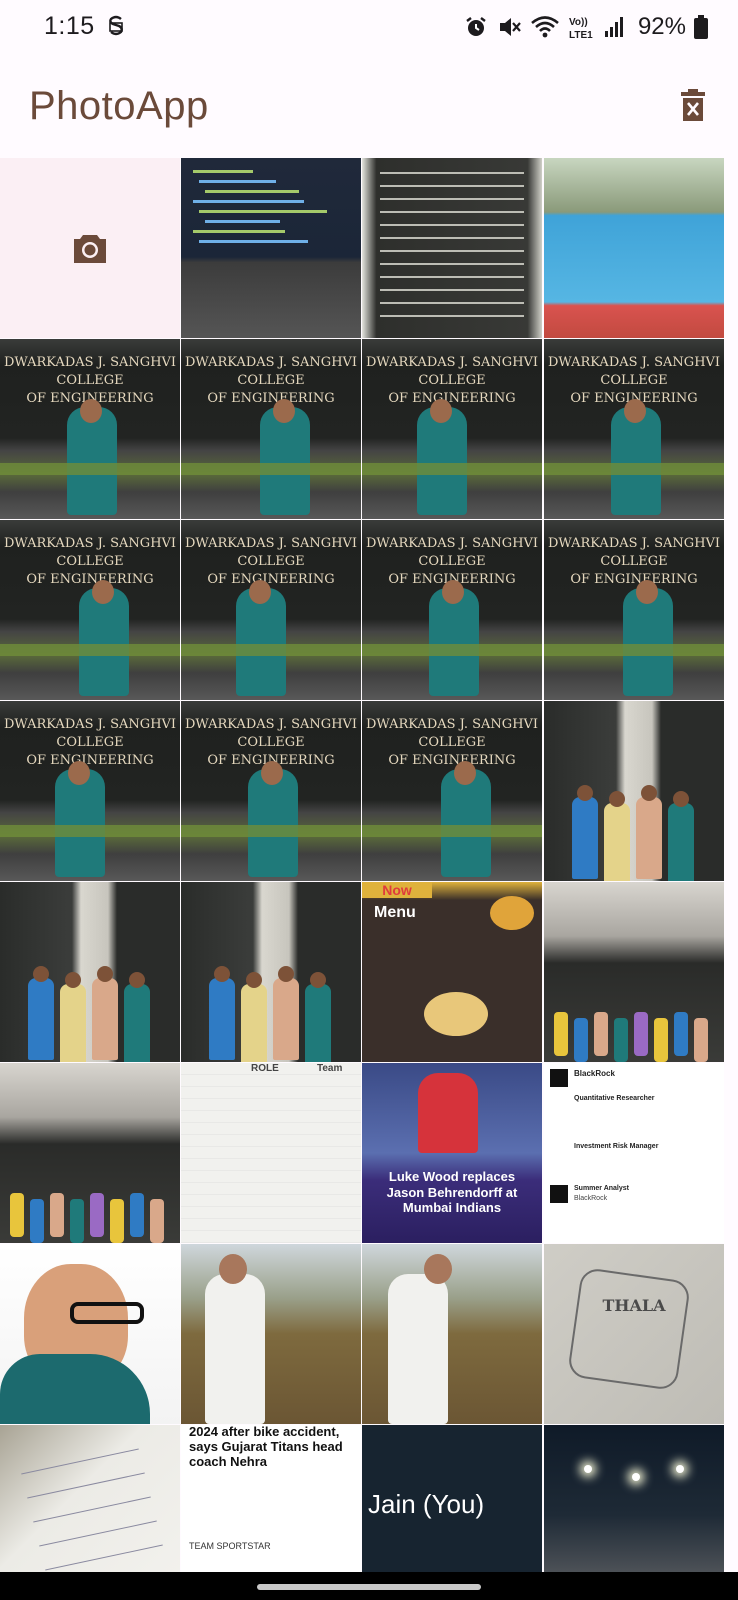  What do you see at coordinates (601, 1188) in the screenshot?
I see `role-title-3: Summer Analyst` at bounding box center [601, 1188].